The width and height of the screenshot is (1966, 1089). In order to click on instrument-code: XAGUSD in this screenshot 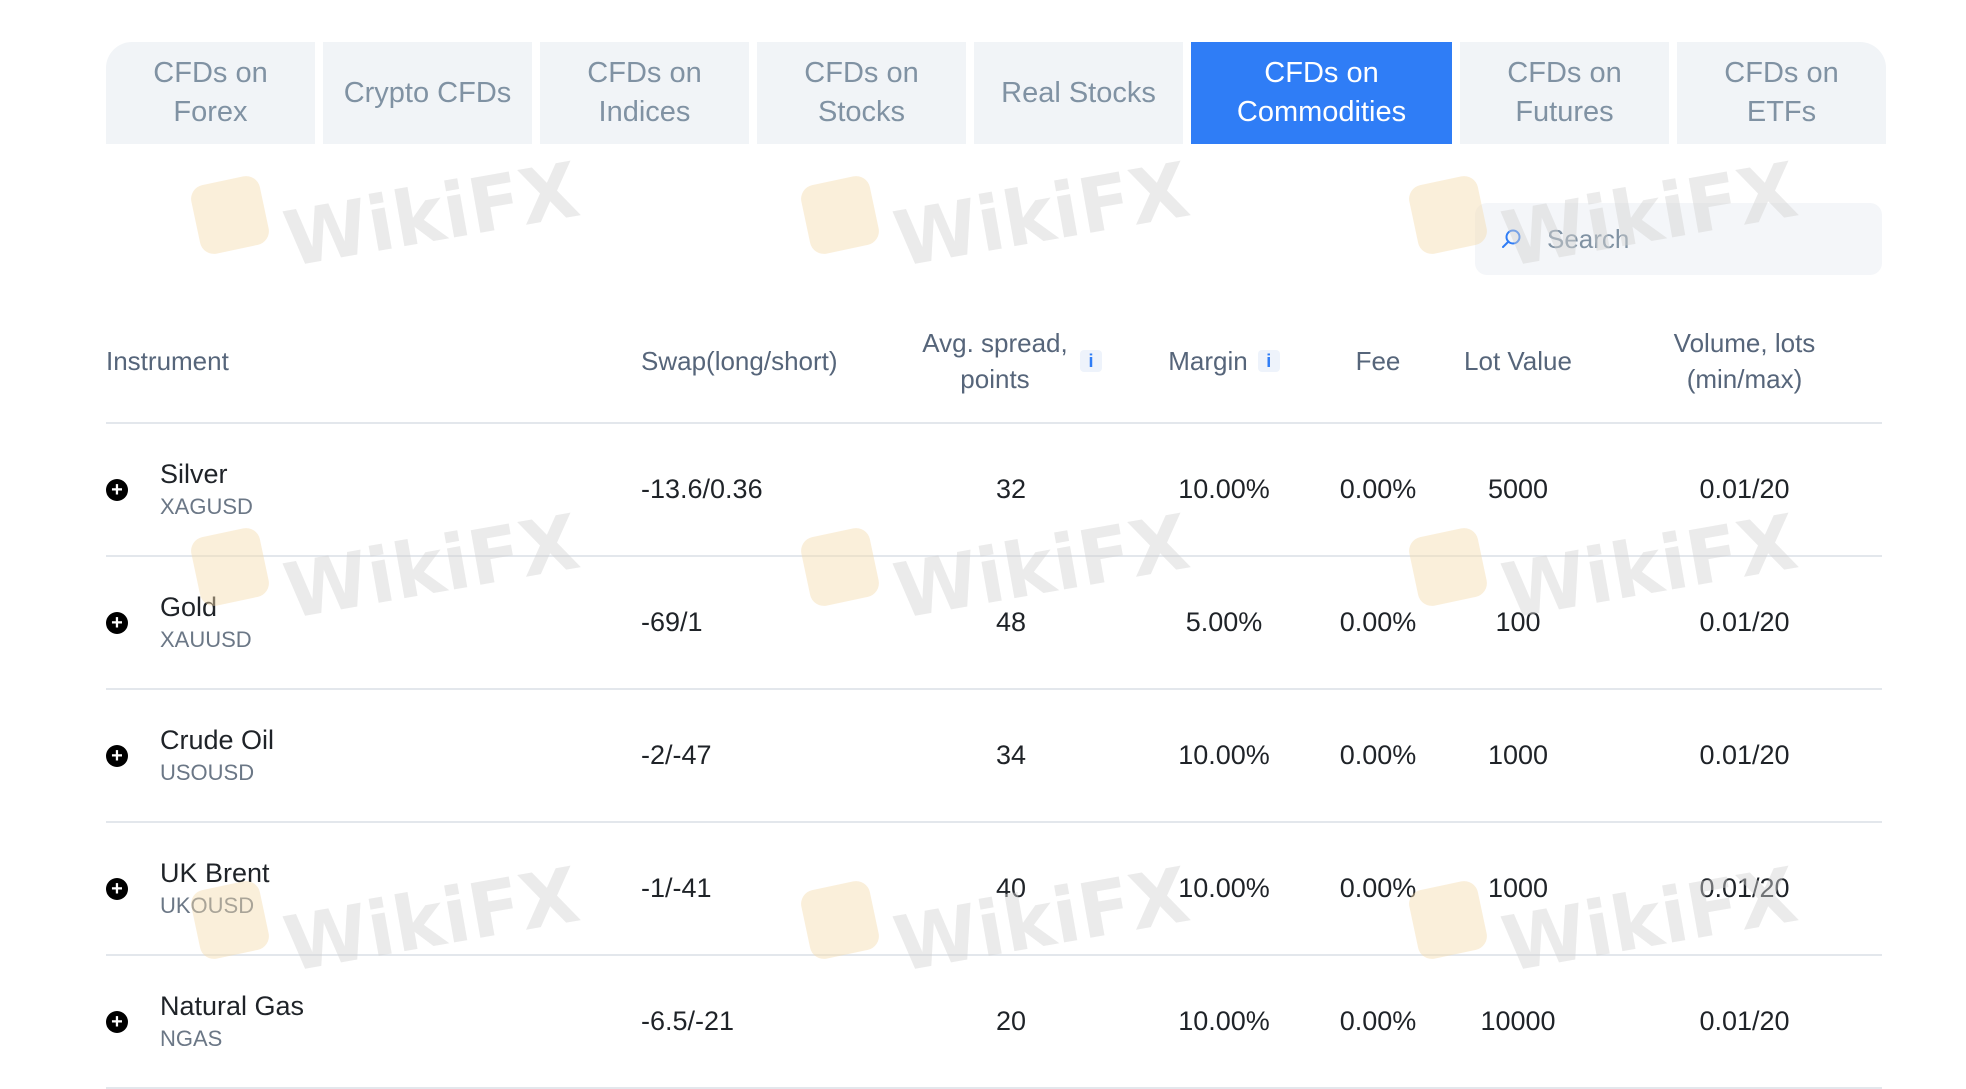, I will do `click(206, 506)`.